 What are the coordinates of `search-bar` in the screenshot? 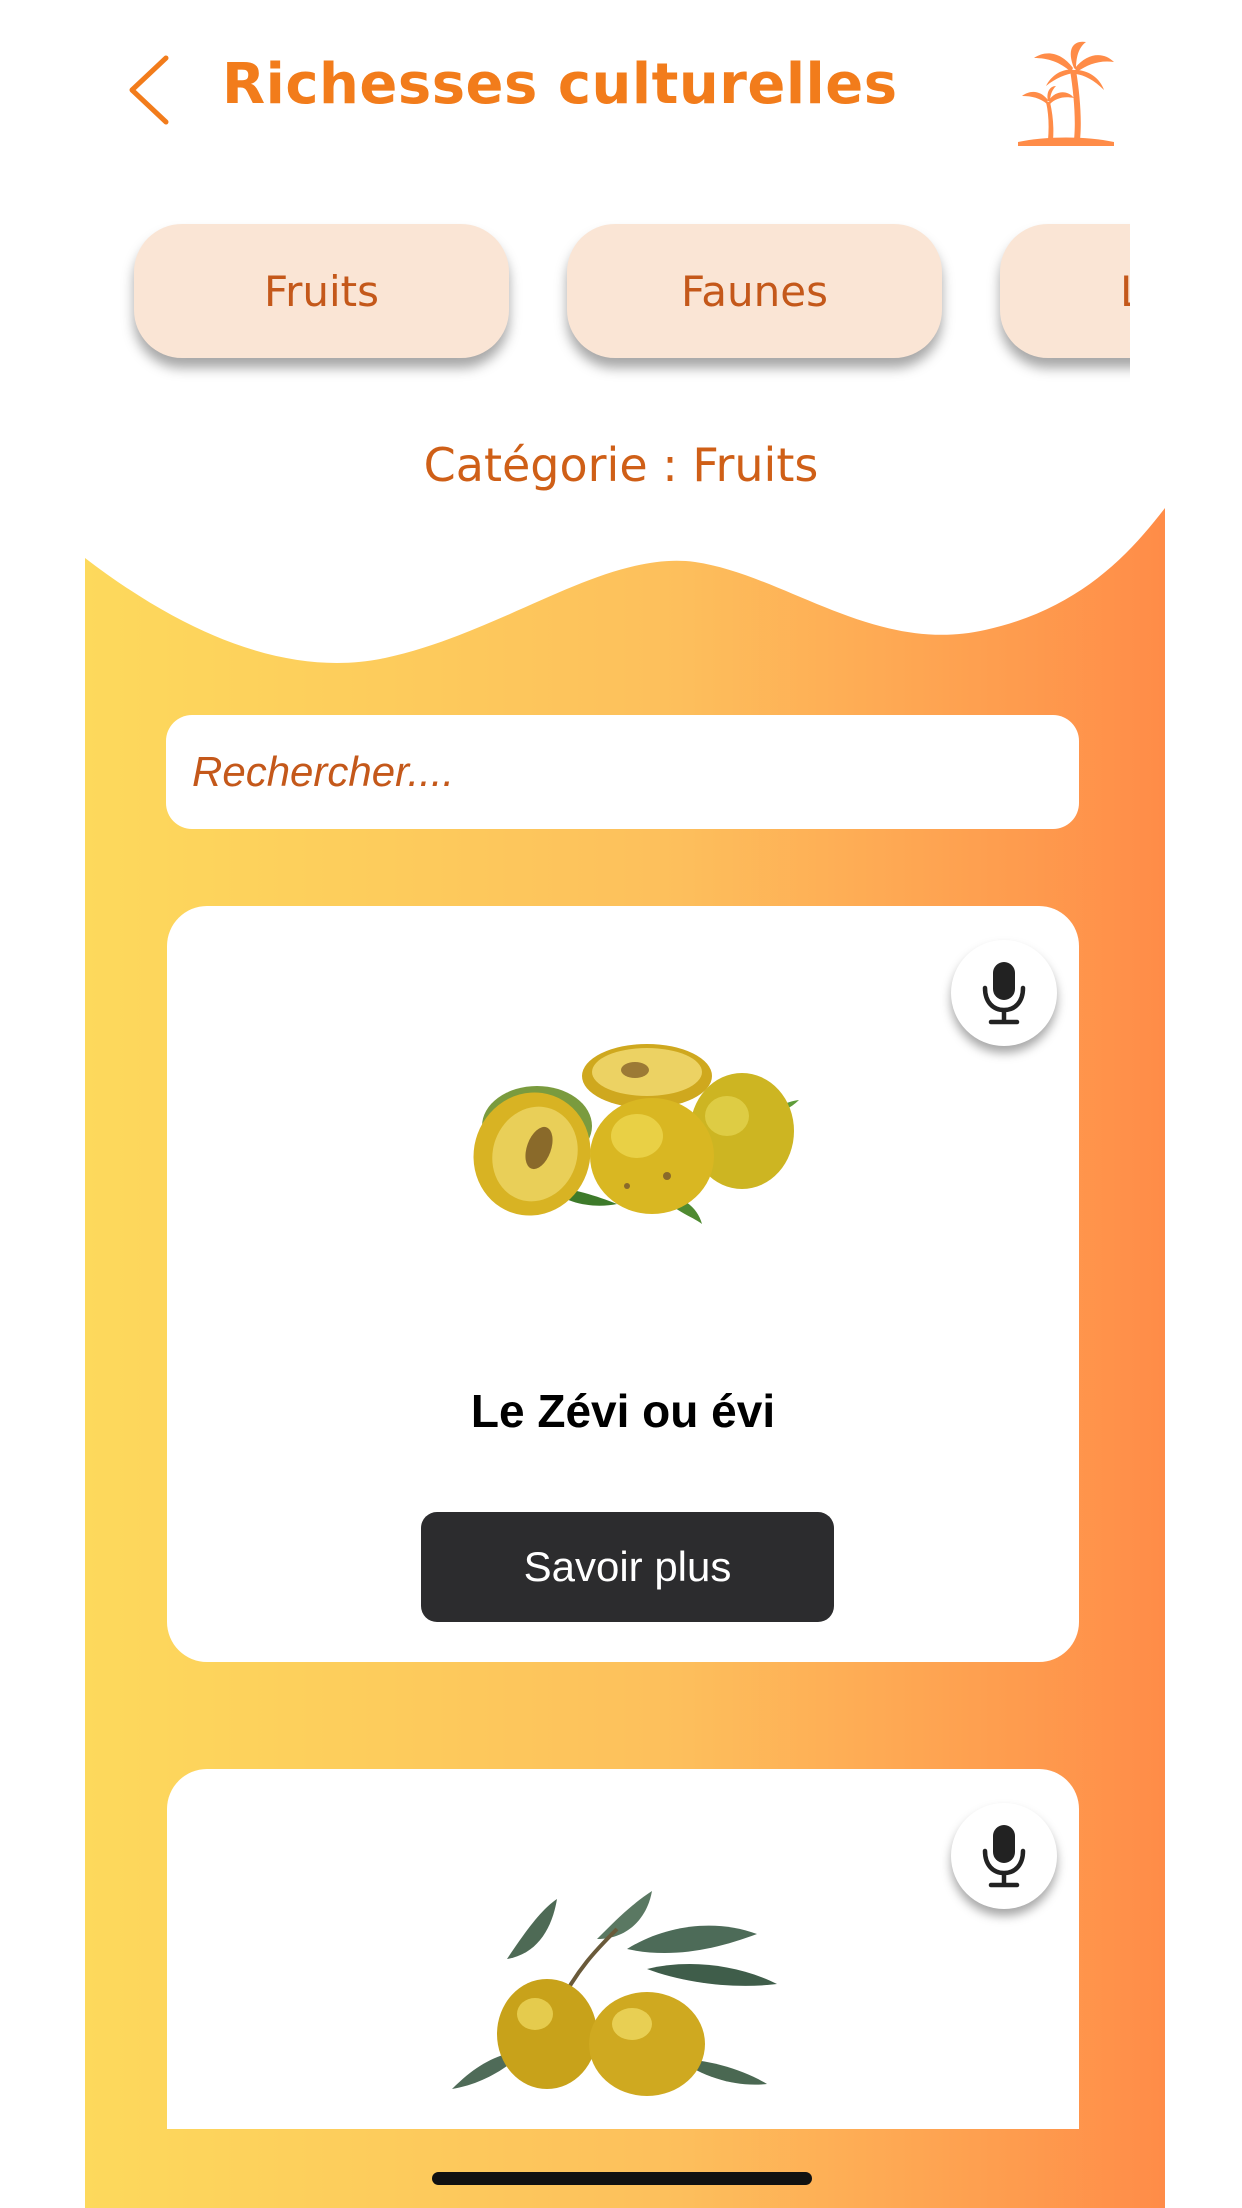 It's located at (622, 772).